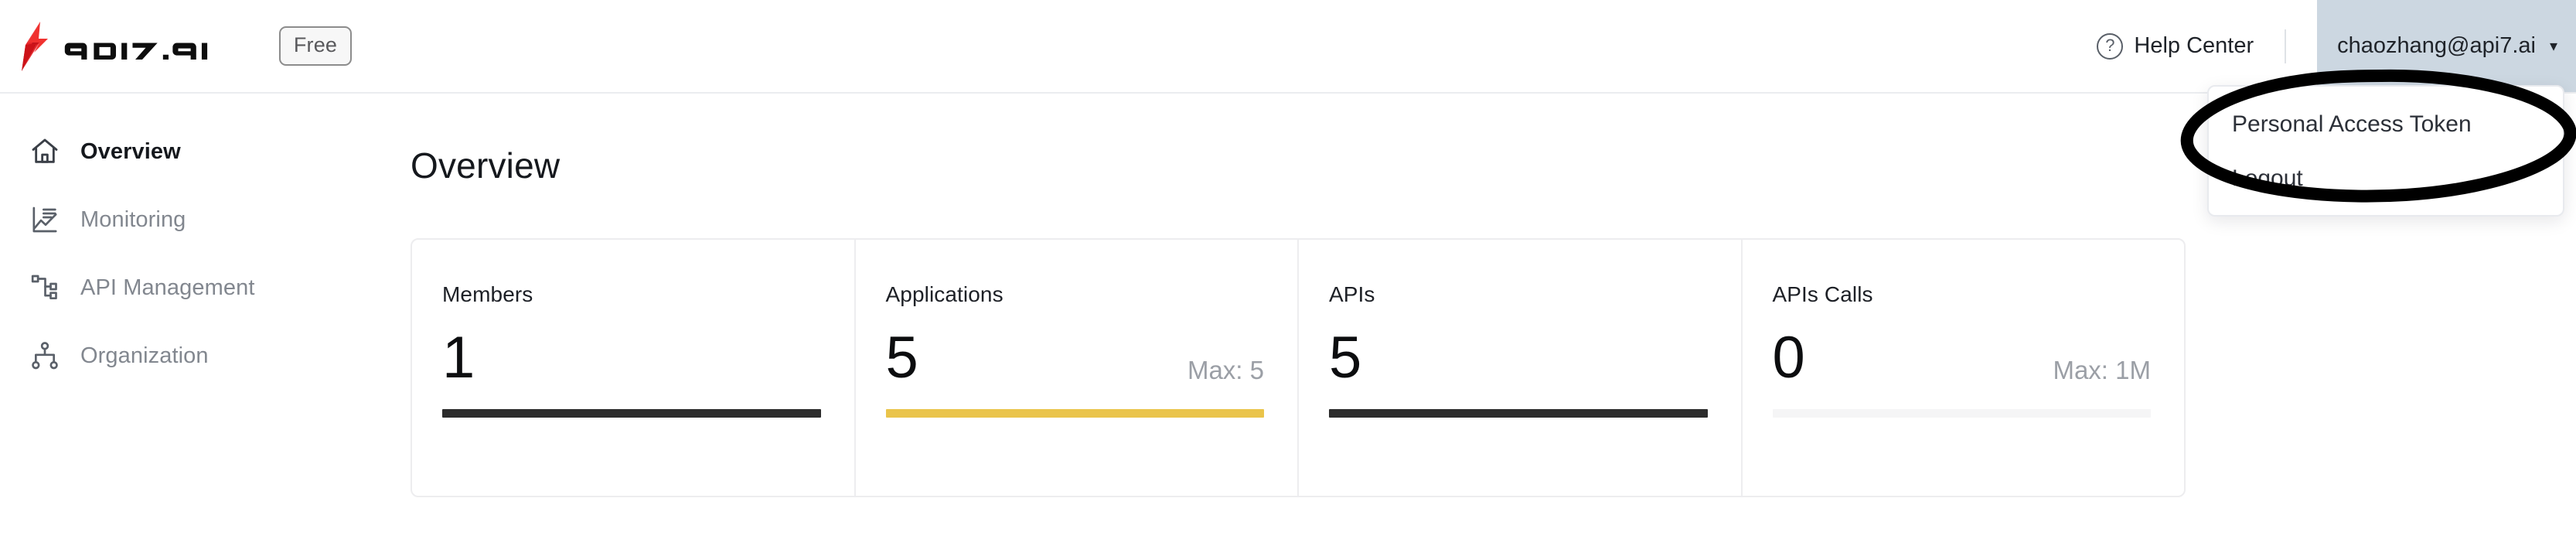 The height and width of the screenshot is (546, 2576). I want to click on stat-value: 0, so click(1789, 358).